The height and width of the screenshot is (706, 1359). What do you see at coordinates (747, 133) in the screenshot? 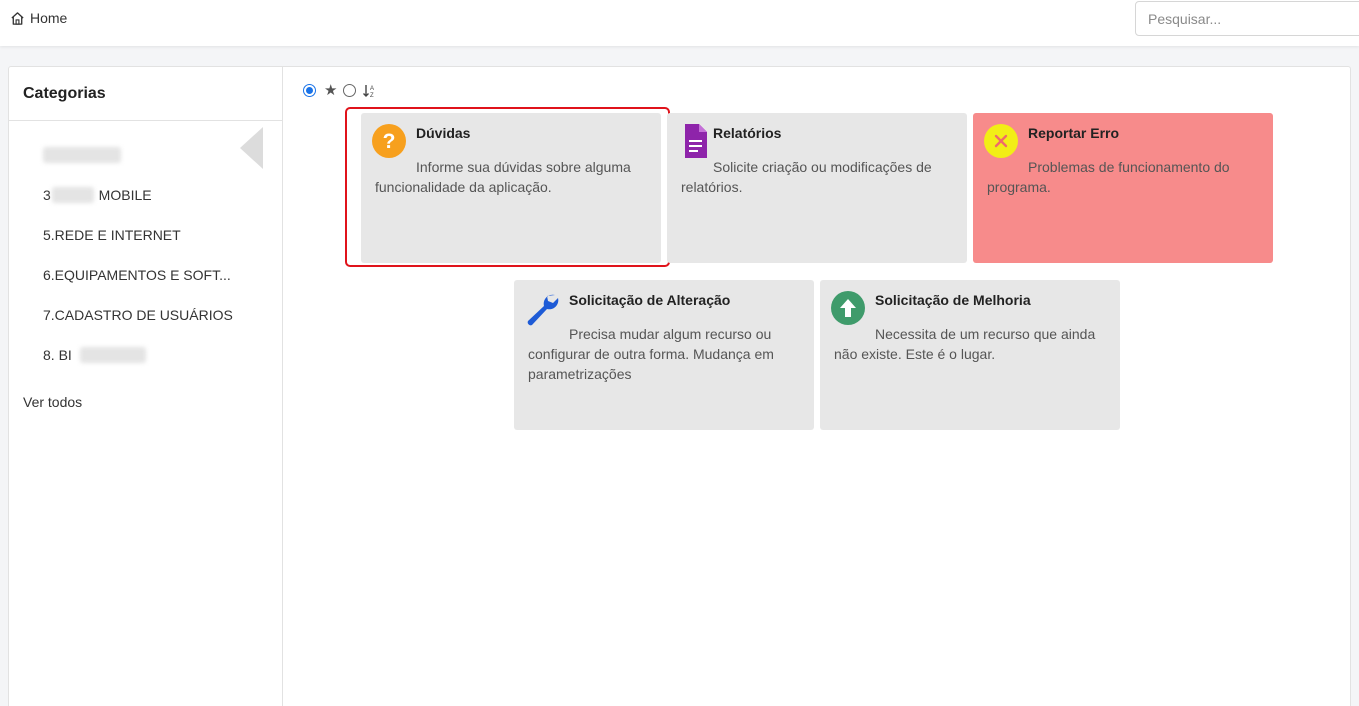
I see `card-title: Relatórios` at bounding box center [747, 133].